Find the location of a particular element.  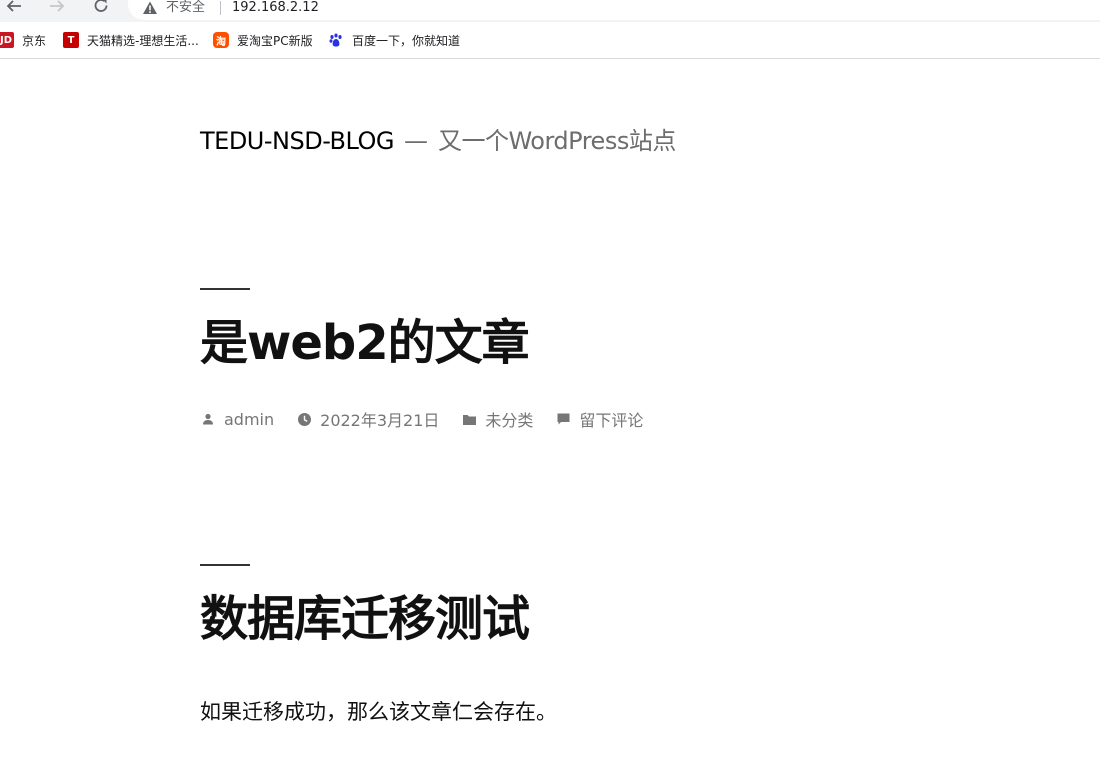

user-icon is located at coordinates (208, 419).